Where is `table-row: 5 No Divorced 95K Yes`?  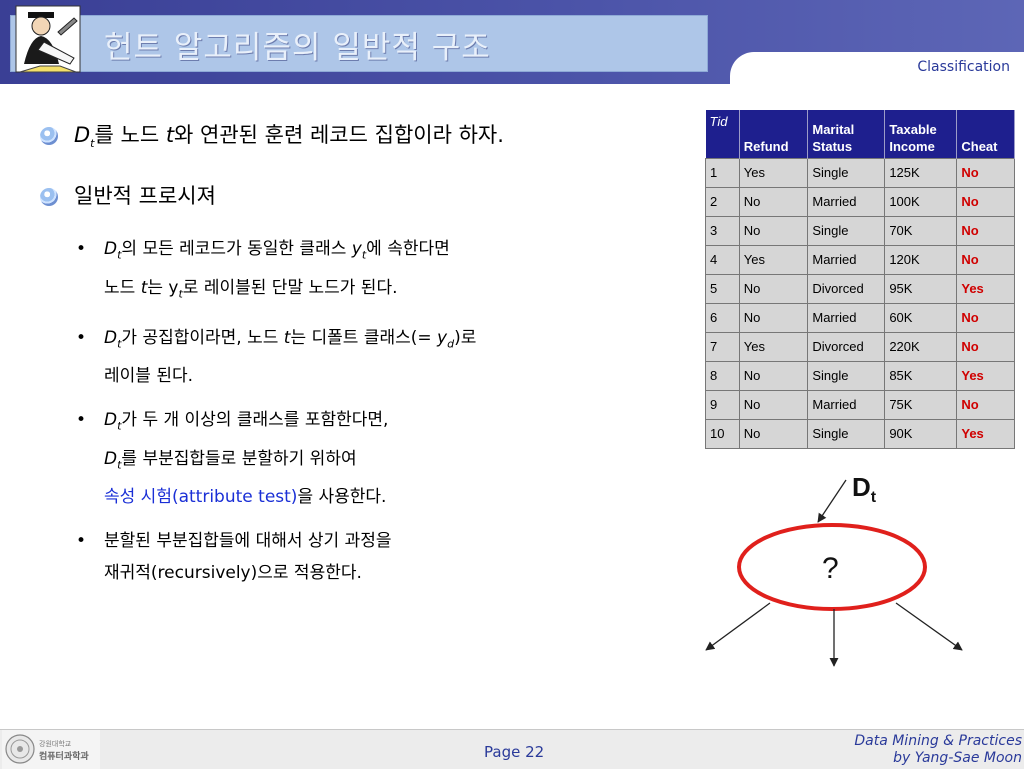
table-row: 5 No Divorced 95K Yes is located at coordinates (860, 288).